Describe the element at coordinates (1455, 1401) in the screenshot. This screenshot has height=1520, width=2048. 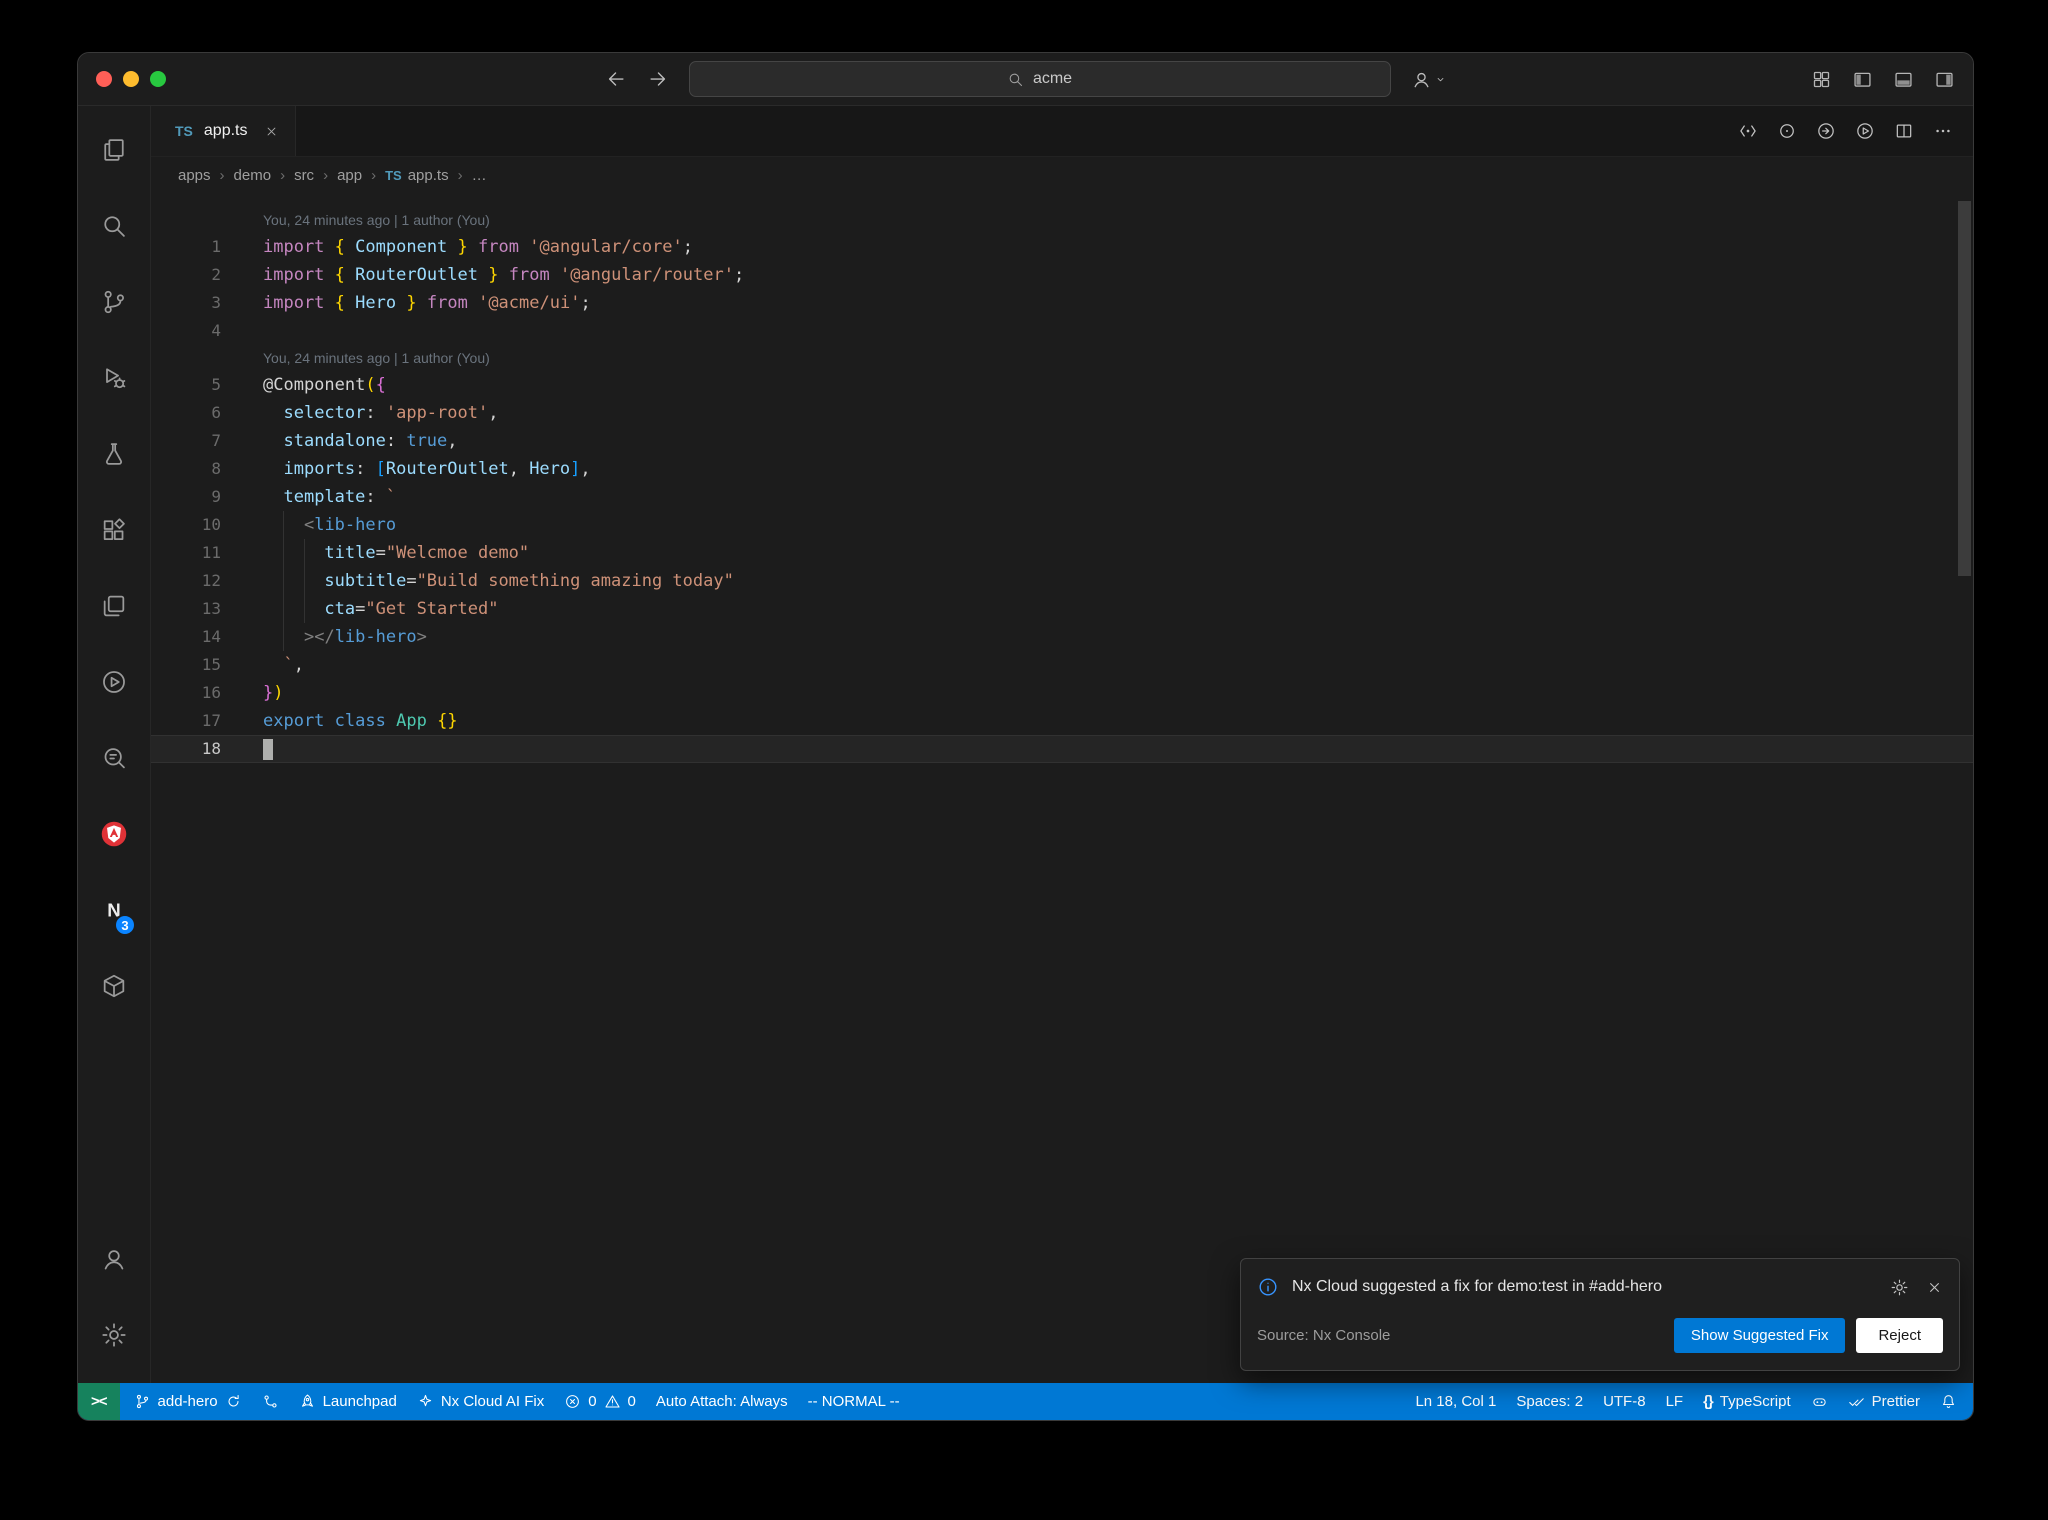
I see `status-cursor-position: Ln 18, Col 1` at that location.